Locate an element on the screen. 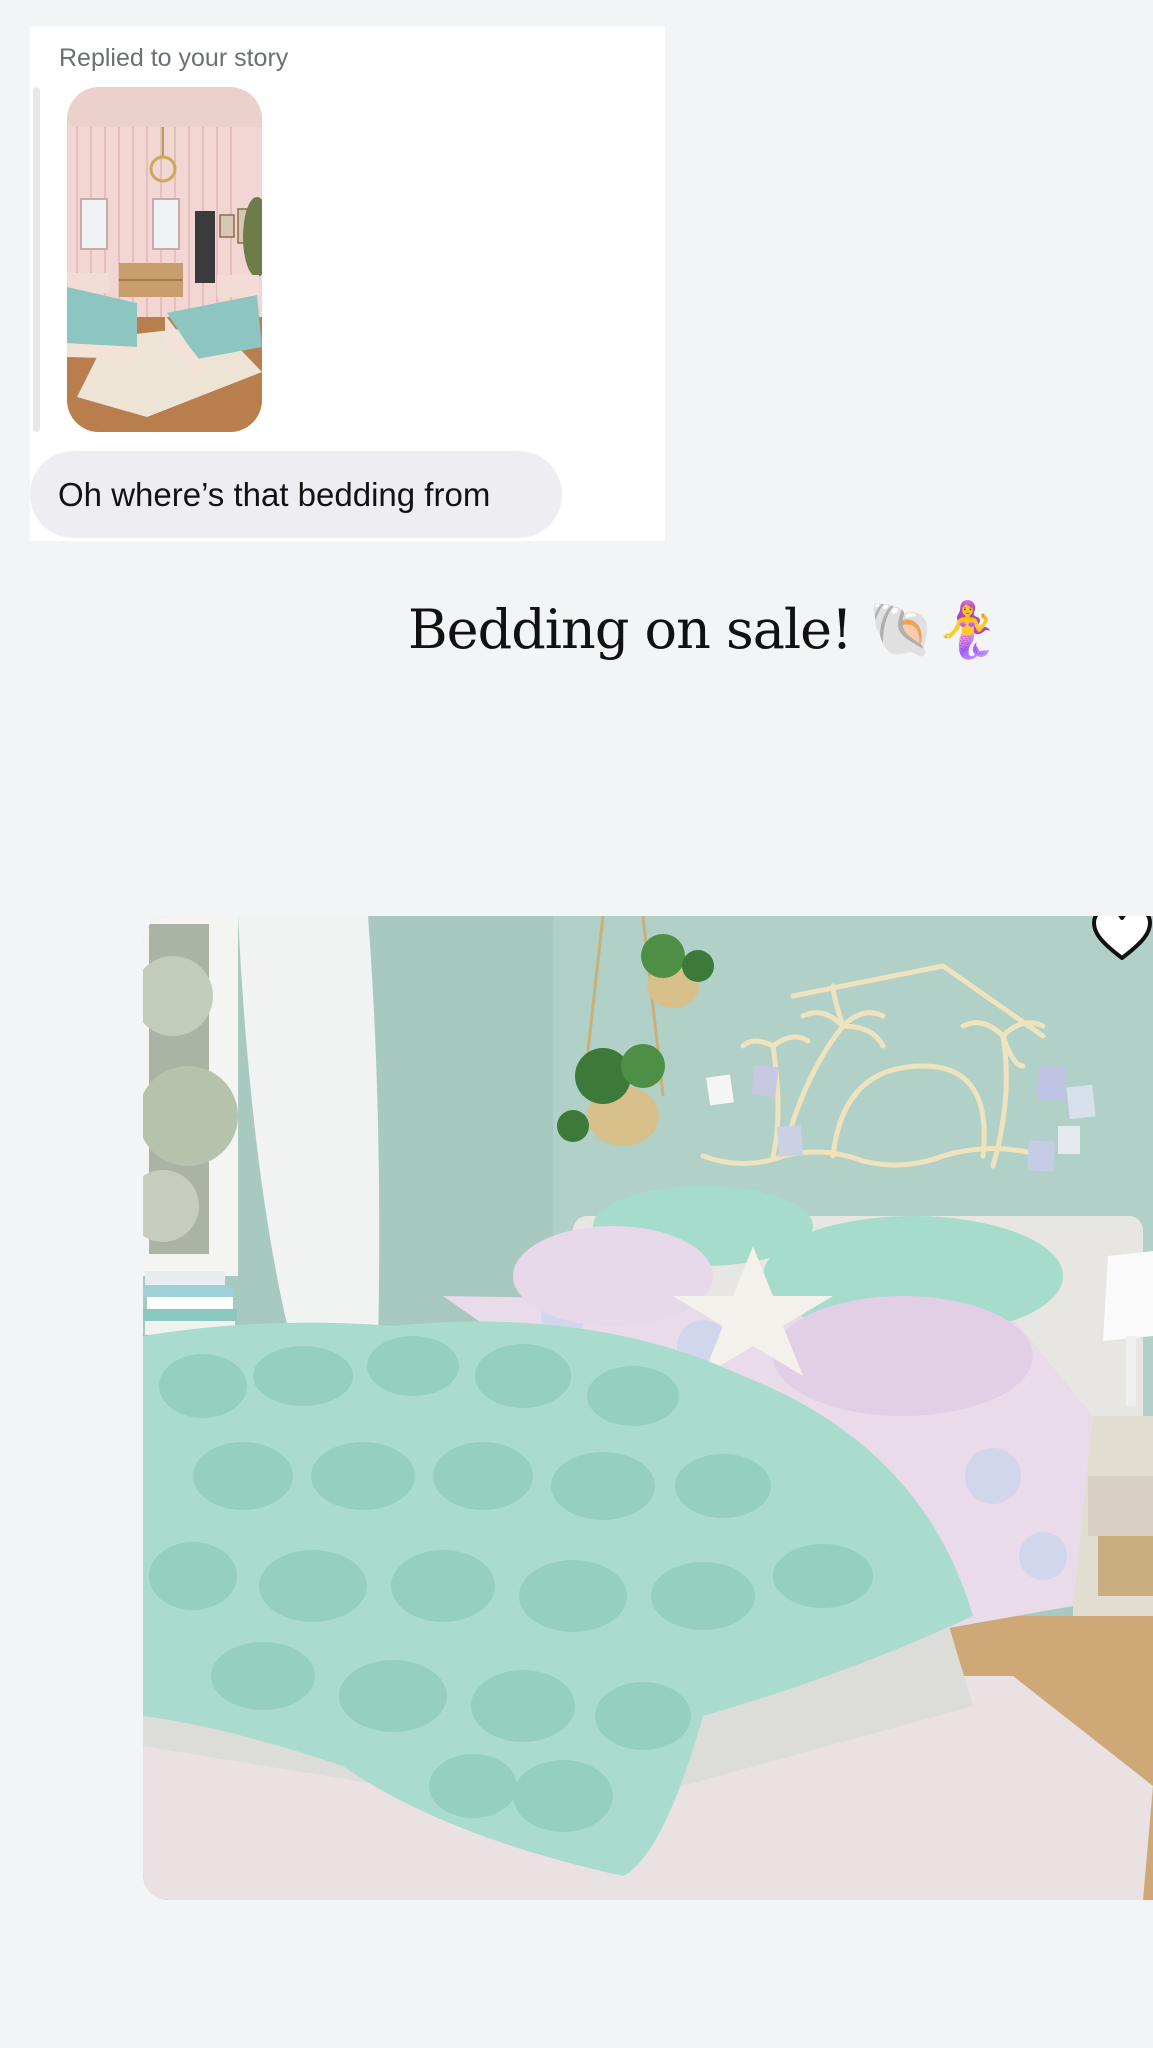 The width and height of the screenshot is (1153, 2048). quote-bar is located at coordinates (36, 259).